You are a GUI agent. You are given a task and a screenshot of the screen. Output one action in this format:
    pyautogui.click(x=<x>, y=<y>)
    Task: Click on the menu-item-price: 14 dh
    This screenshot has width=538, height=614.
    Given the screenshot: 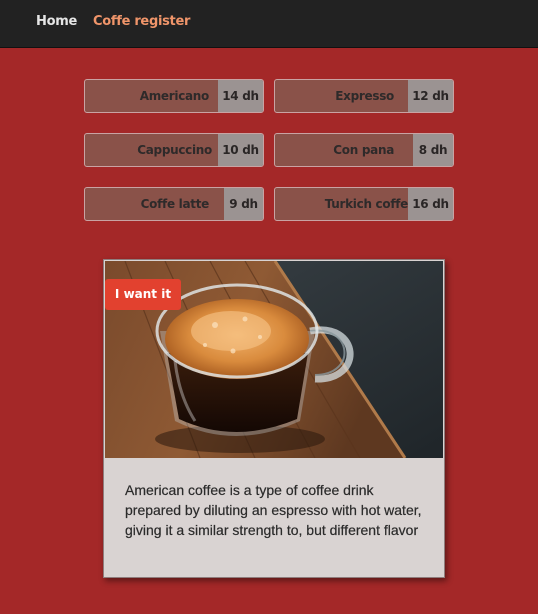 What is the action you would take?
    pyautogui.click(x=240, y=96)
    